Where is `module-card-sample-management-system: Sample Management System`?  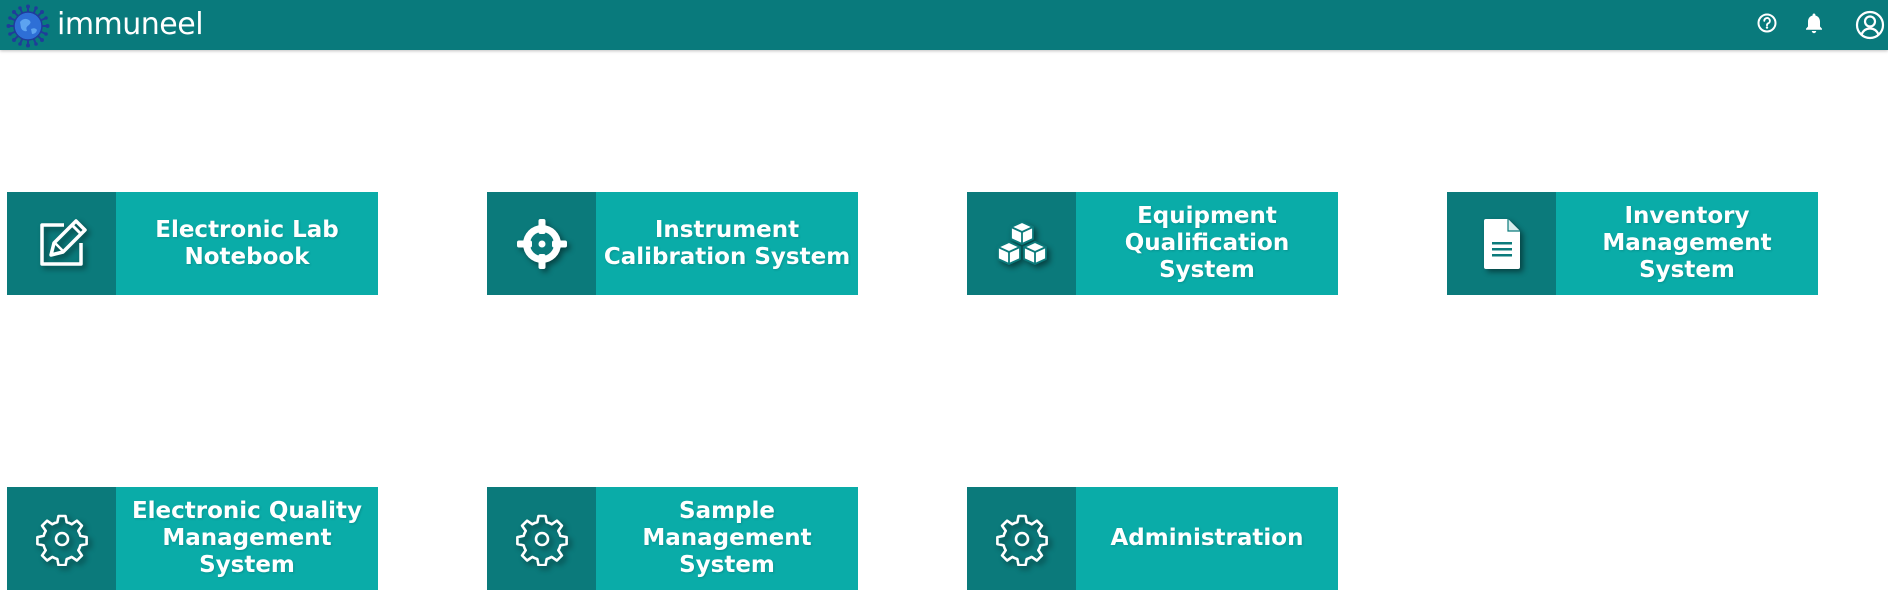 module-card-sample-management-system: Sample Management System is located at coordinates (672, 538).